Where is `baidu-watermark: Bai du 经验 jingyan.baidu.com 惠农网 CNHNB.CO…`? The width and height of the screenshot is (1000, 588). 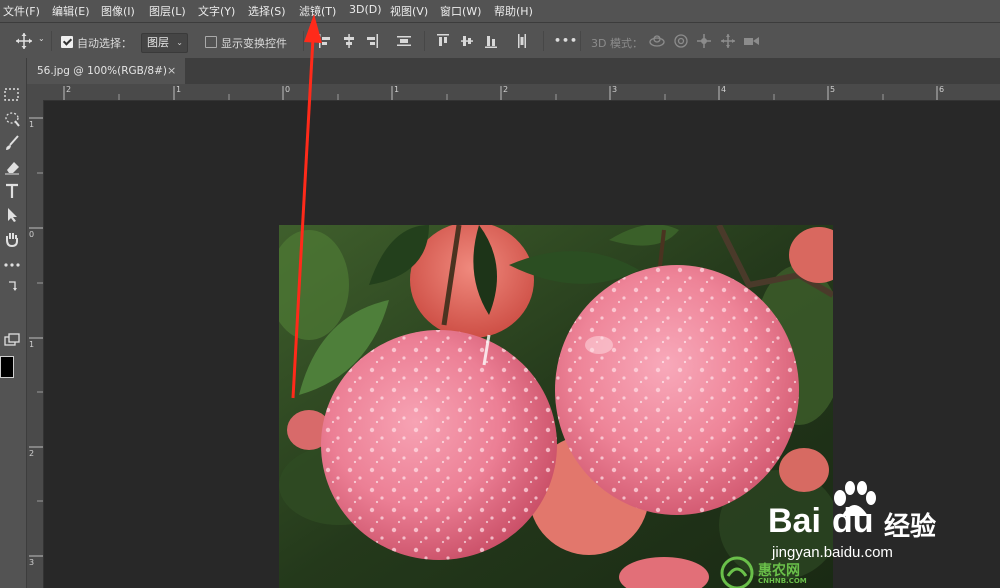
baidu-watermark: Bai du 经验 jingyan.baidu.com 惠农网 CNHNB.CO… is located at coordinates (860, 533).